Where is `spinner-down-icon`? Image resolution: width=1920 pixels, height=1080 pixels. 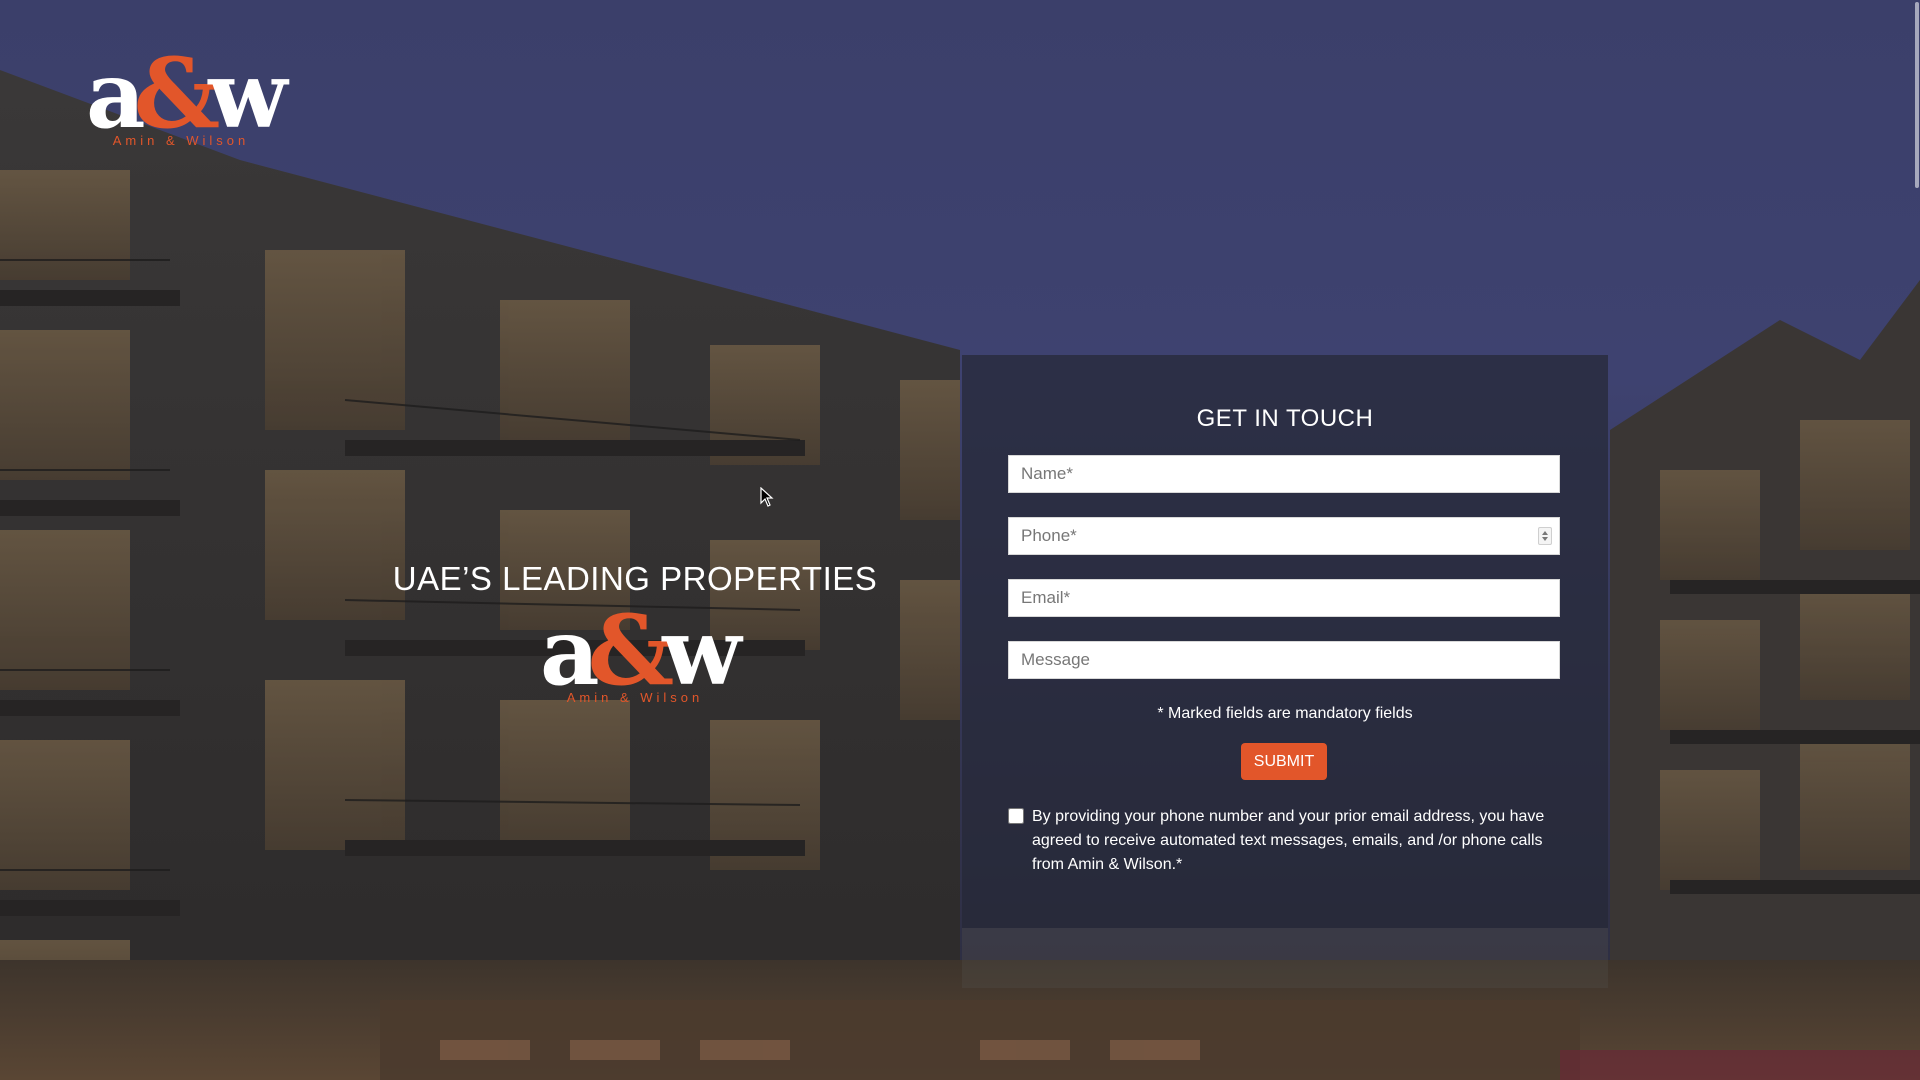
spinner-down-icon is located at coordinates (1545, 539).